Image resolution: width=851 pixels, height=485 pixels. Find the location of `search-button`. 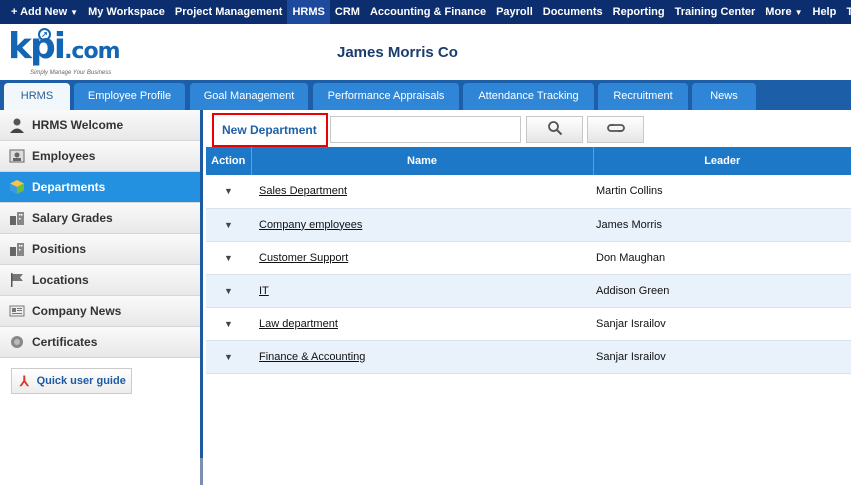

search-button is located at coordinates (554, 129).